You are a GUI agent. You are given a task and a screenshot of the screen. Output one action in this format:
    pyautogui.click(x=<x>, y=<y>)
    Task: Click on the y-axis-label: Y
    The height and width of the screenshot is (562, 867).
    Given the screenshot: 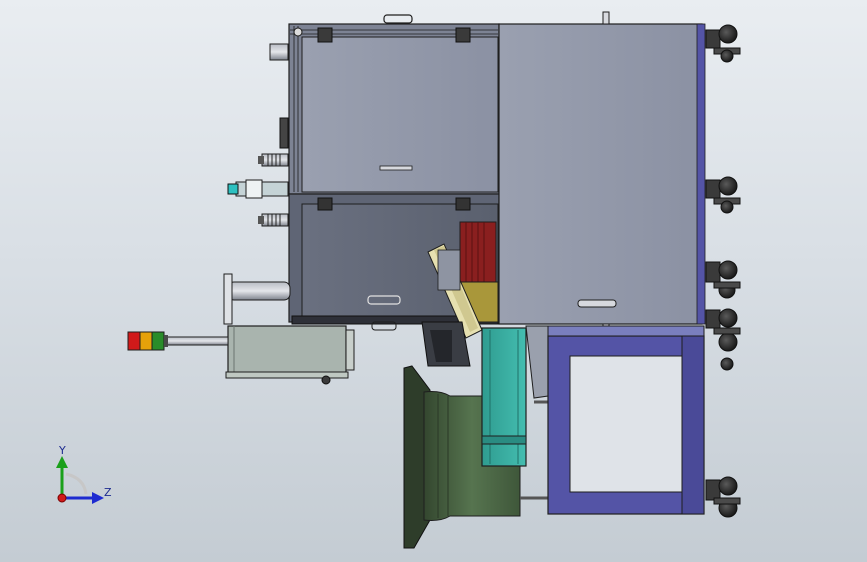 What is the action you would take?
    pyautogui.click(x=62, y=450)
    